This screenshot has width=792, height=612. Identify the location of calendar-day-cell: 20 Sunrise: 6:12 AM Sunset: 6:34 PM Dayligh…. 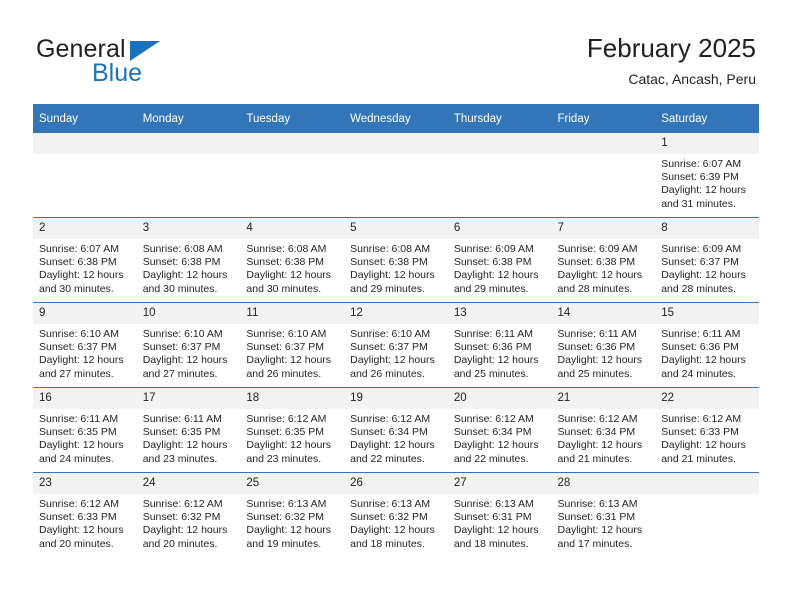
(499, 430).